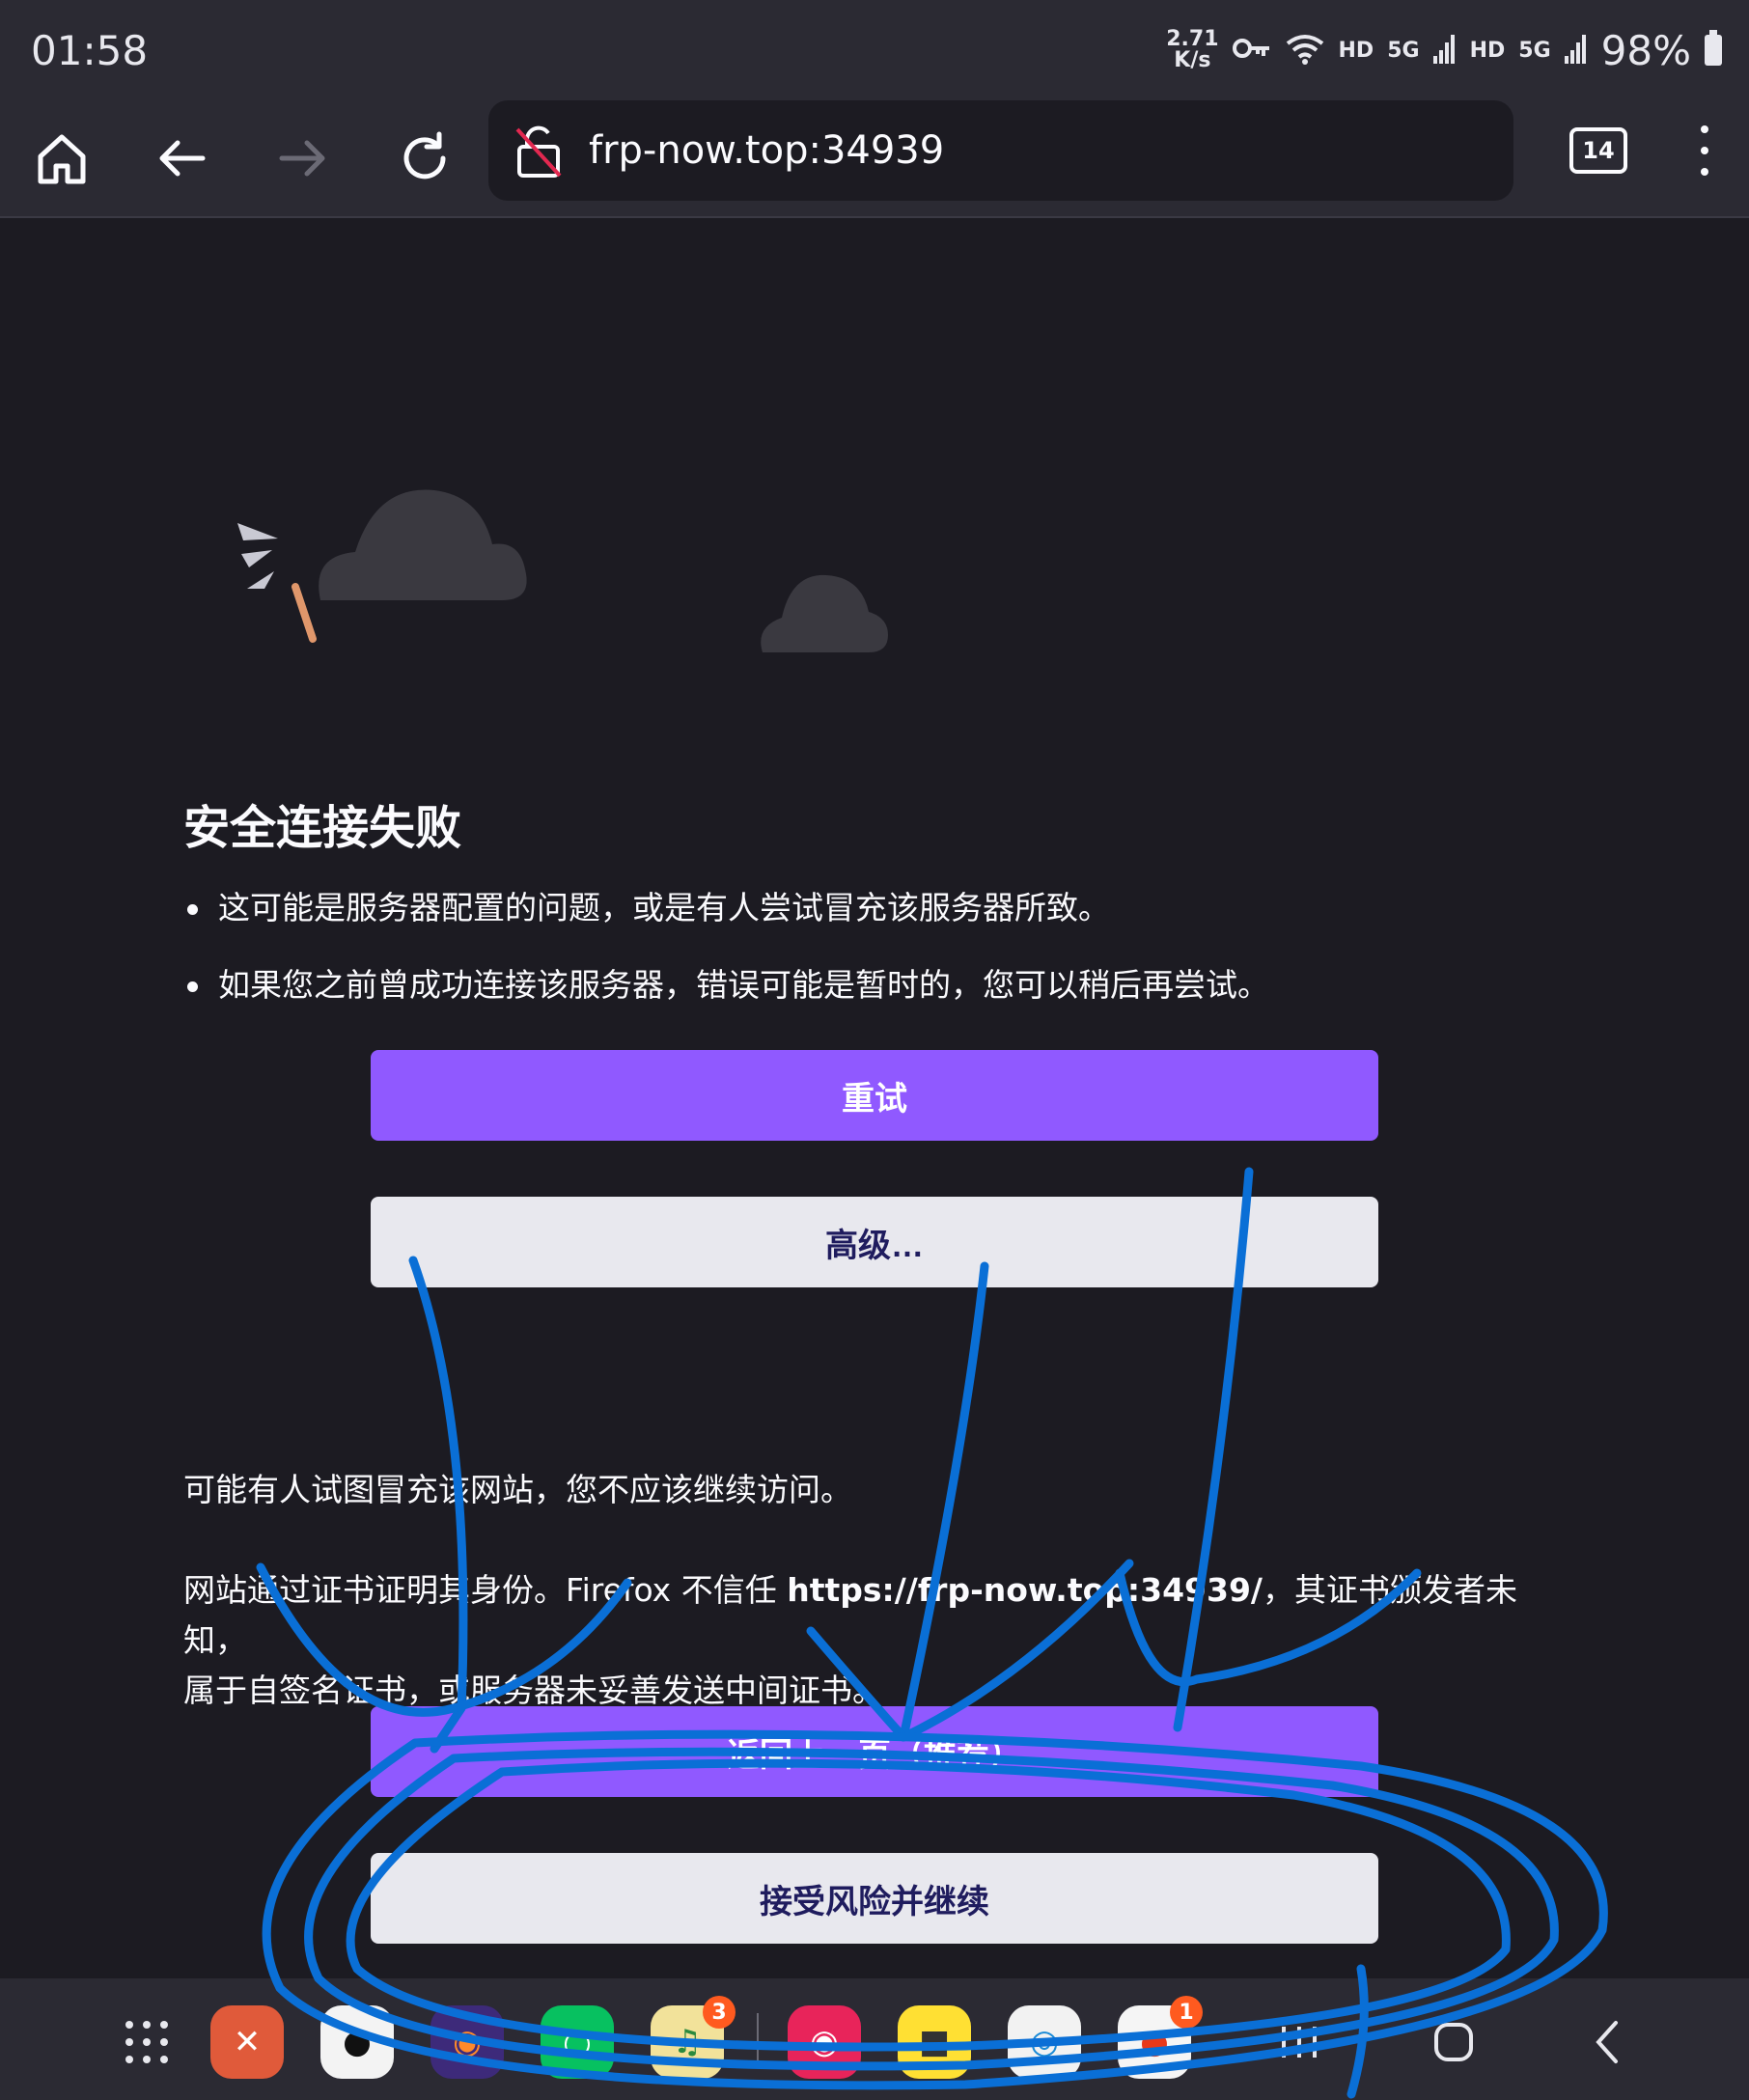  I want to click on home-circle-icon, so click(1454, 2042).